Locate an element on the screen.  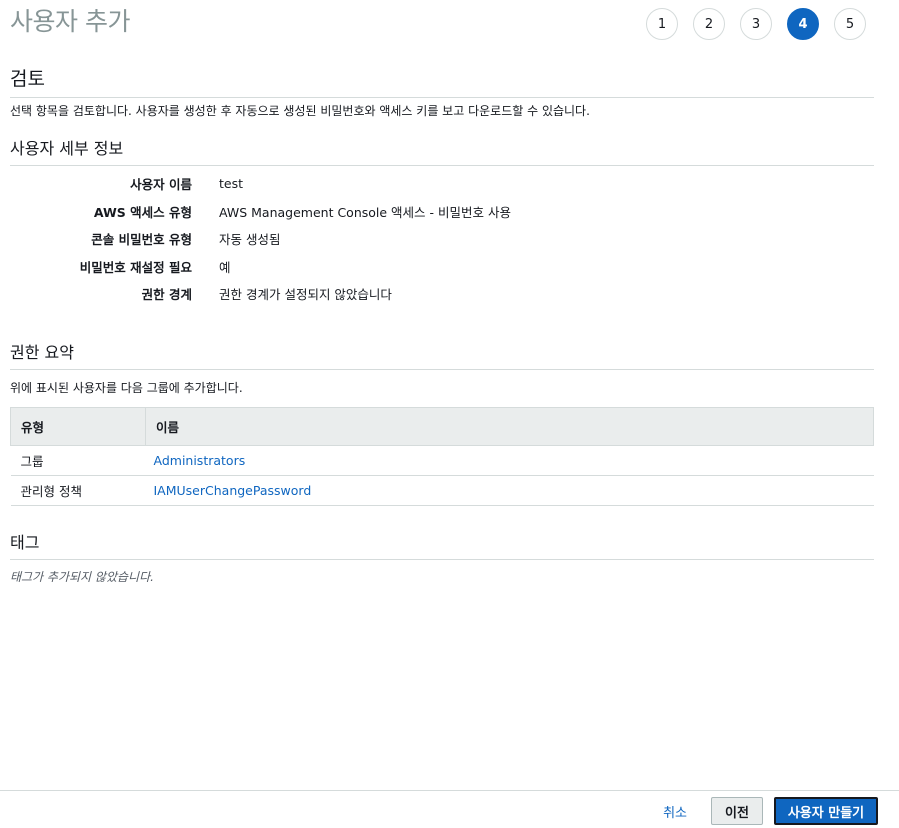
wizard-steps: 1 2 3 4 5 is located at coordinates (756, 24).